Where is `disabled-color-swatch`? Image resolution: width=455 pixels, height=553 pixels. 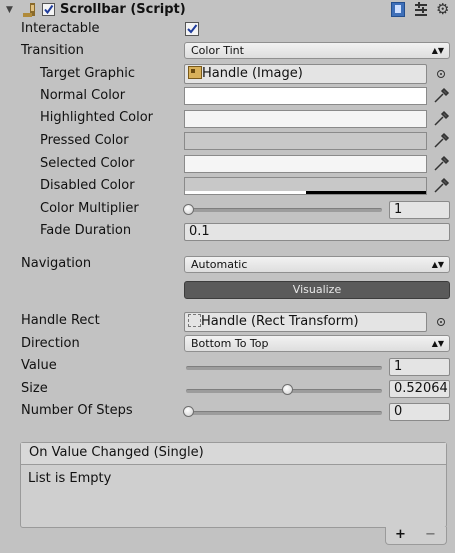
disabled-color-swatch is located at coordinates (305, 186).